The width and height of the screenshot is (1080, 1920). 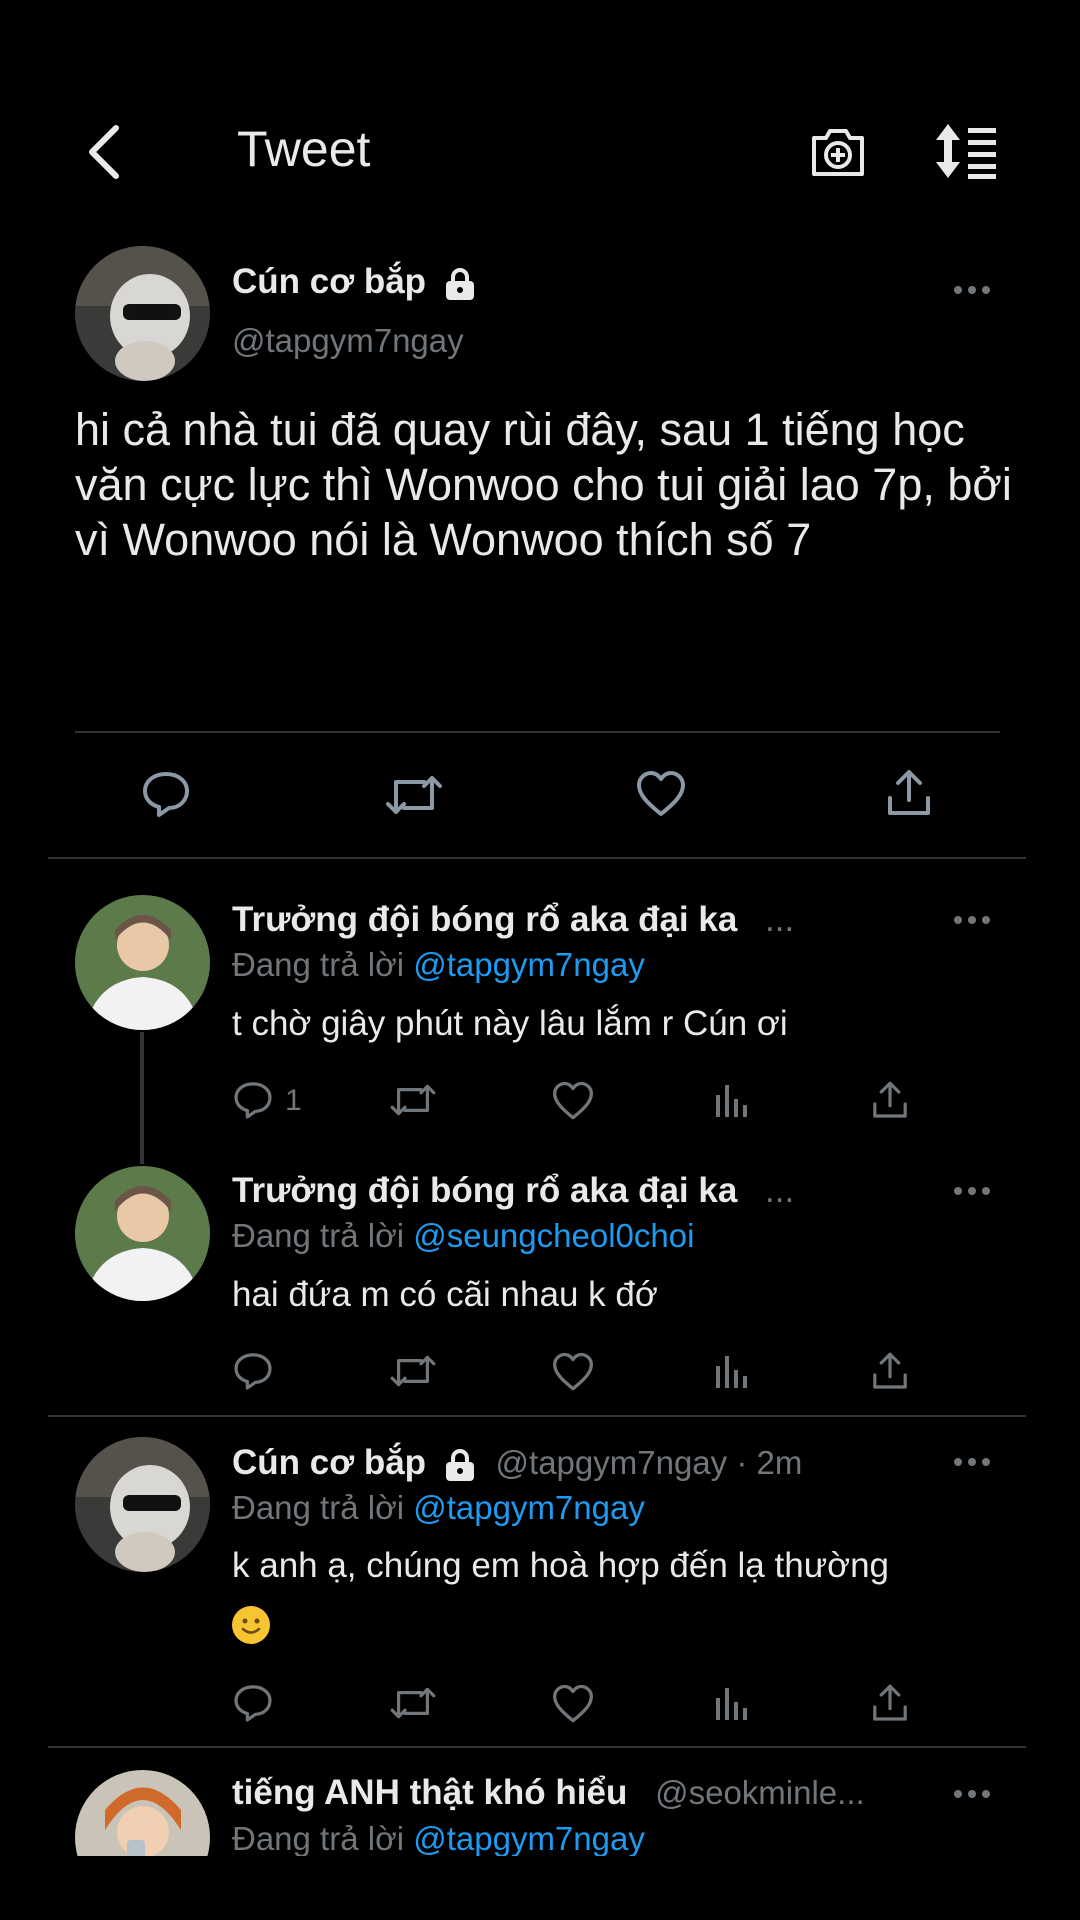 I want to click on handle-time: @tapgym7ngay · 2m, so click(x=649, y=1462).